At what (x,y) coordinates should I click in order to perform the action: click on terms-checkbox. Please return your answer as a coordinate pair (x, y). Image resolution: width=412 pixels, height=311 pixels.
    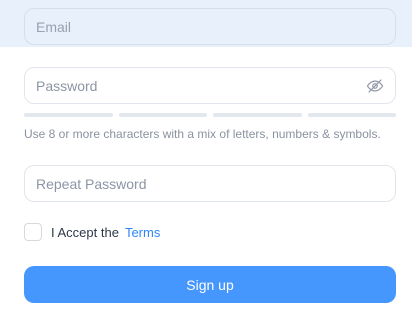
    Looking at the image, I should click on (33, 232).